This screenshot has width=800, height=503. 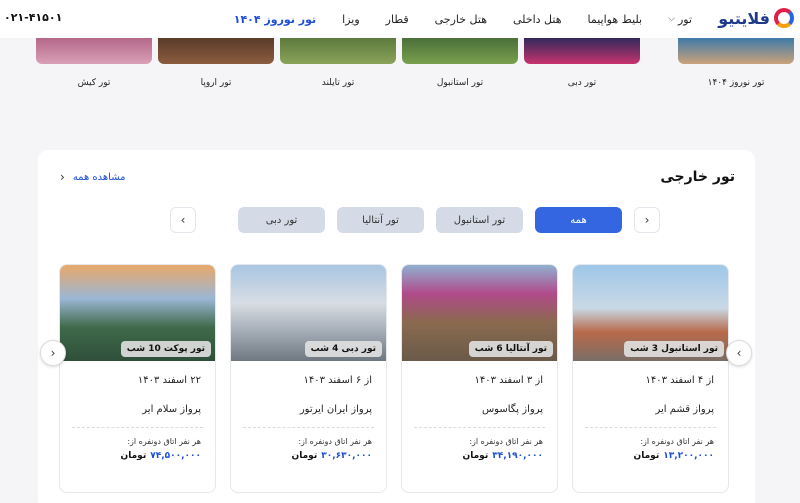 I want to click on price-value: ۷۴,۵۰۰,۰۰۰, so click(x=175, y=456).